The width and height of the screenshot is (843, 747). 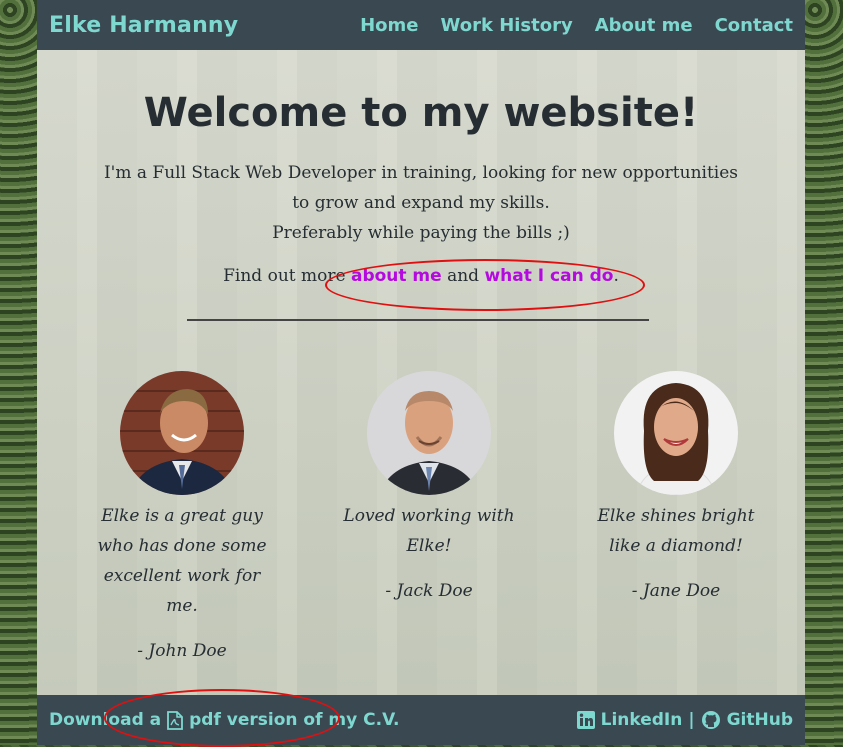 I want to click on nav-work-history: Work History, so click(x=507, y=25).